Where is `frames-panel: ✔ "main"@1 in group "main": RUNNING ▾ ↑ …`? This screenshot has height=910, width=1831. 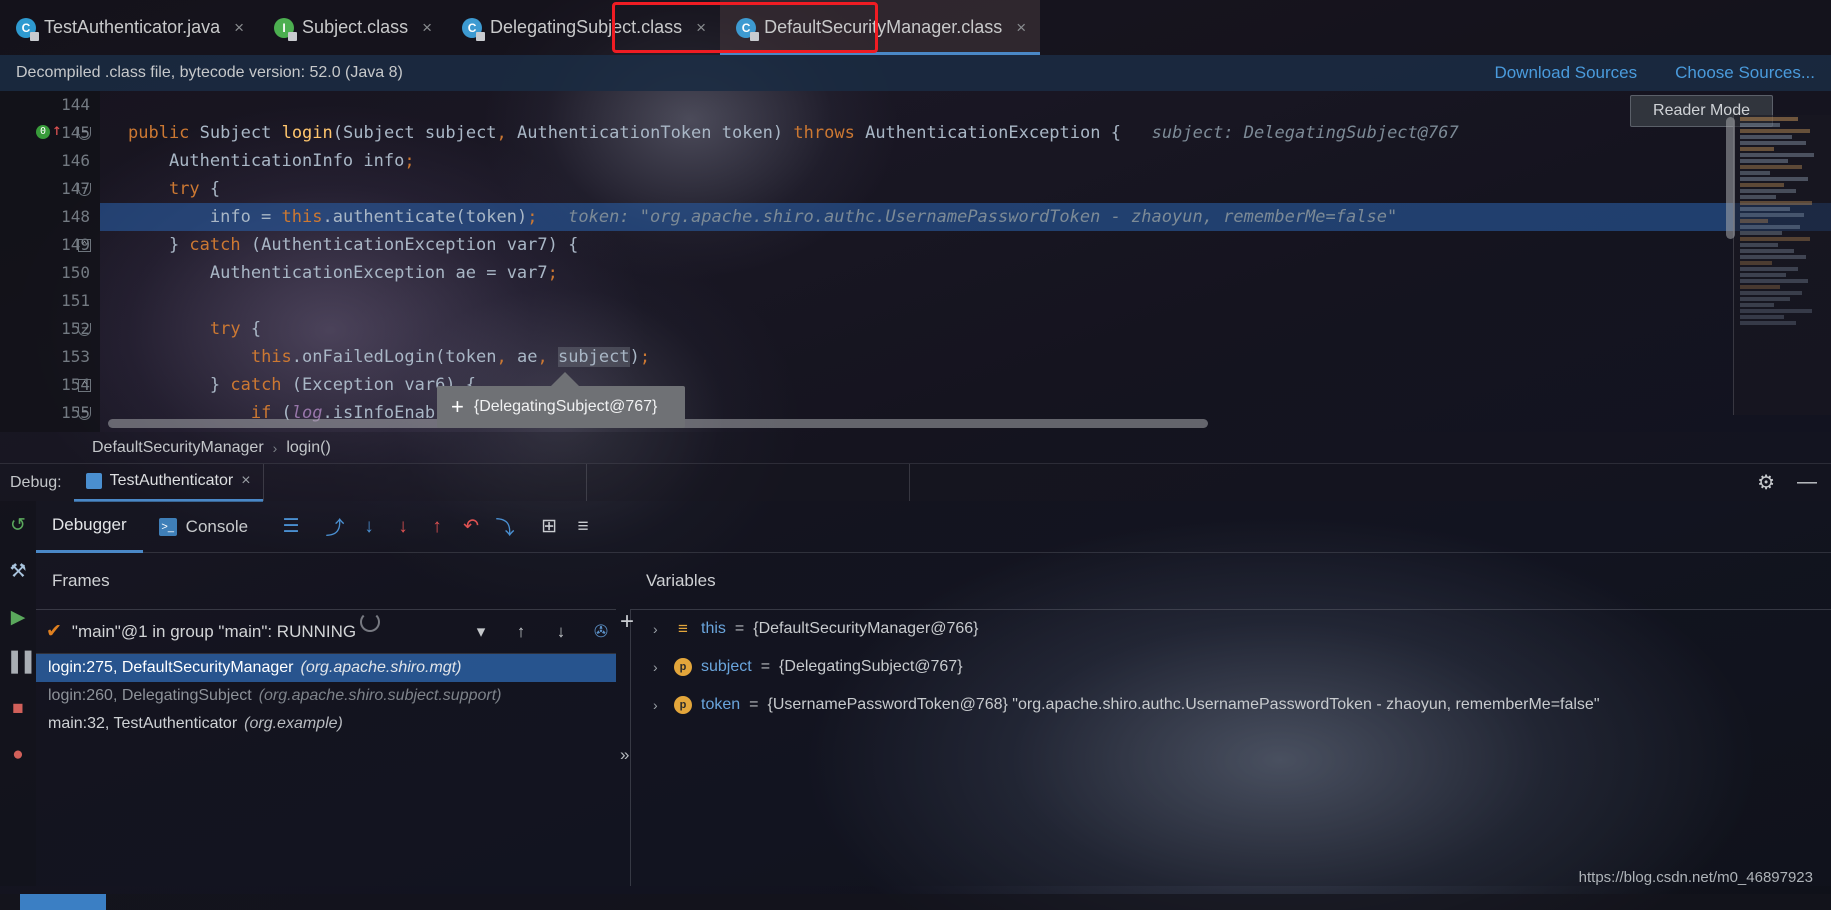 frames-panel: ✔ "main"@1 in group "main": RUNNING ▾ ↑ … is located at coordinates (326, 747).